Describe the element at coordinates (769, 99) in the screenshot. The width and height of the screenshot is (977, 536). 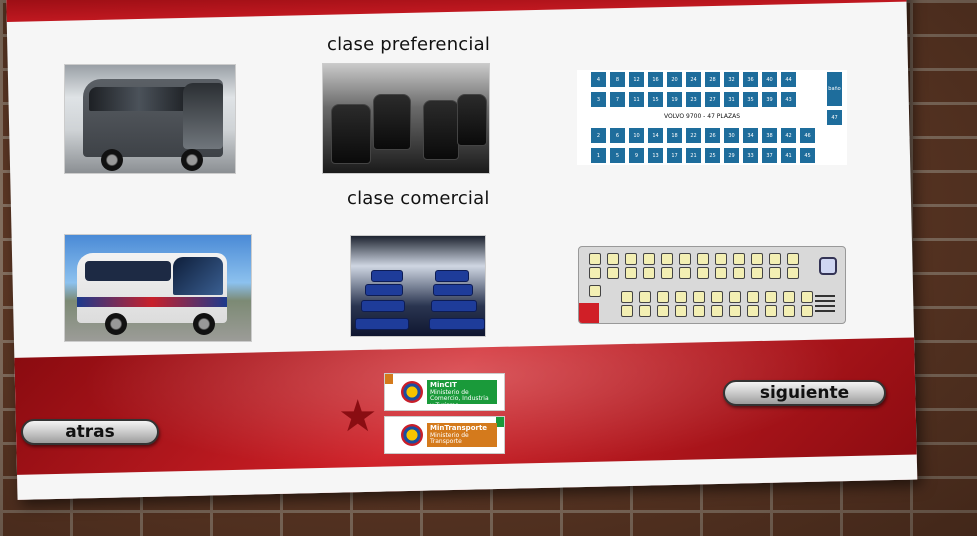
I see `seat-39: 39` at that location.